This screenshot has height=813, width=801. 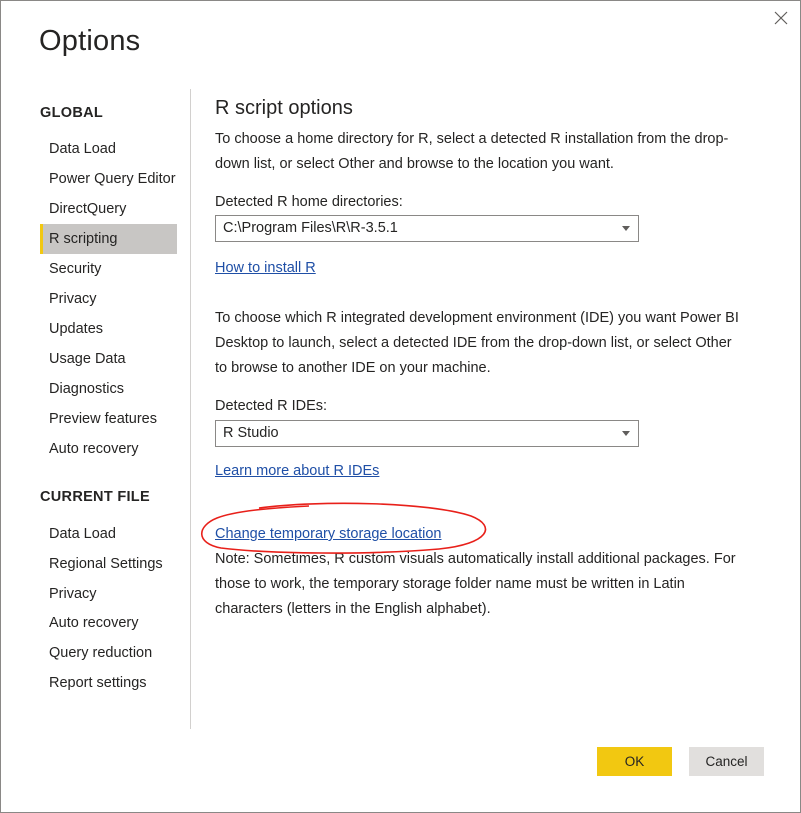 I want to click on ide-label: Detected R IDEs:, so click(x=271, y=406).